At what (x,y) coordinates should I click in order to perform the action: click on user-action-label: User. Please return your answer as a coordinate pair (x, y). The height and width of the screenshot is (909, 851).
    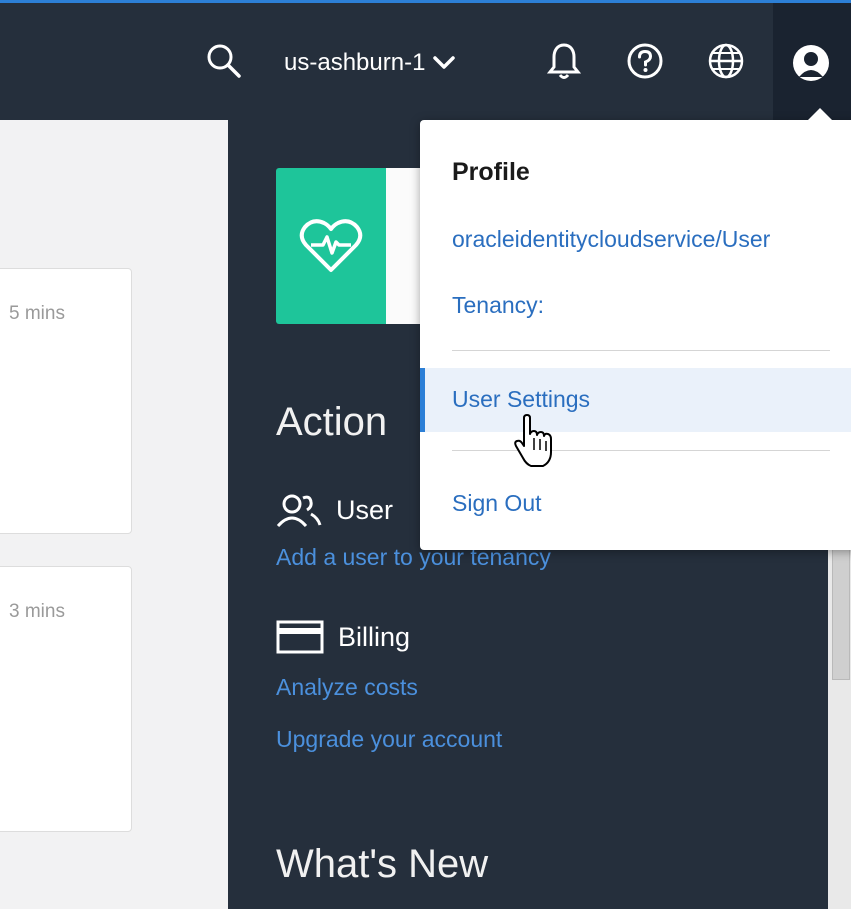
    Looking at the image, I should click on (365, 509).